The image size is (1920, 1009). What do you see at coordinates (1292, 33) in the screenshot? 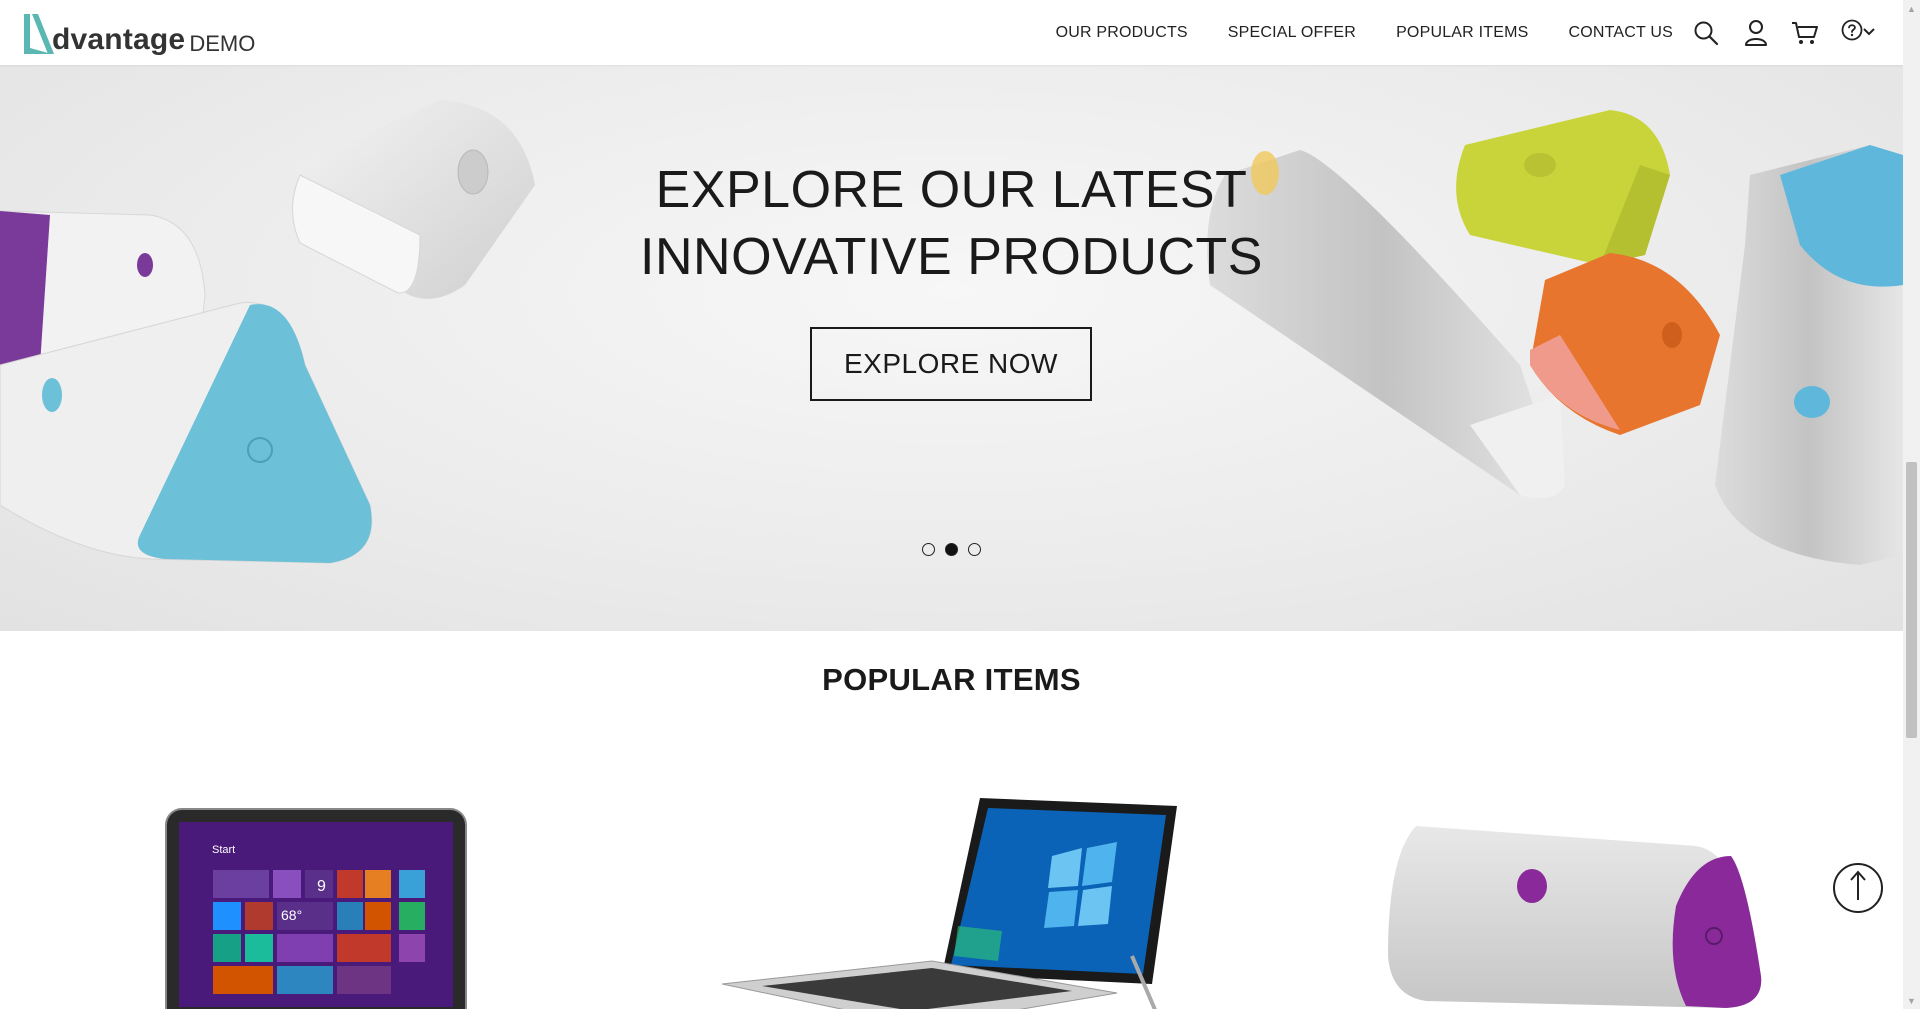
I see `nav-special-offer: SPECIAL OFFER` at bounding box center [1292, 33].